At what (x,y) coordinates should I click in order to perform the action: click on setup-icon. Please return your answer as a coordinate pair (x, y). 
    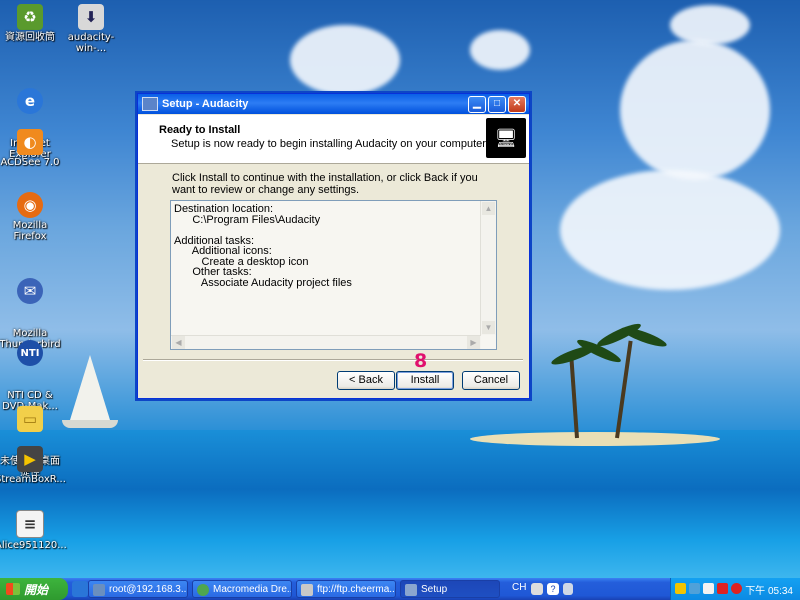
    Looking at the image, I should click on (411, 590).